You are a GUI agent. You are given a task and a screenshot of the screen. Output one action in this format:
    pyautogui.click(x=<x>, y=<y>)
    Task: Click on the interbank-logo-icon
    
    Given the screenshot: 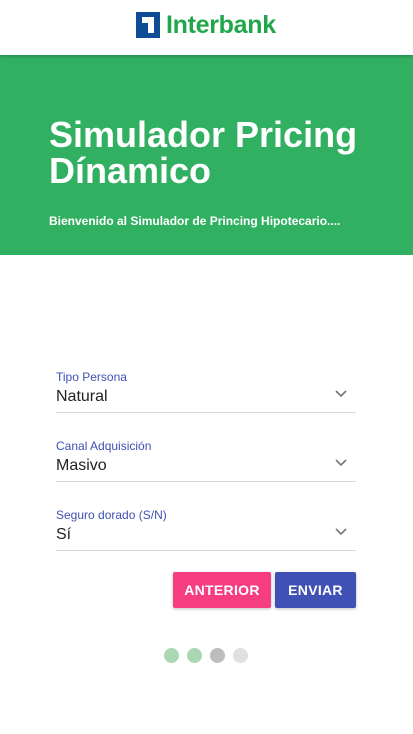 What is the action you would take?
    pyautogui.click(x=148, y=25)
    